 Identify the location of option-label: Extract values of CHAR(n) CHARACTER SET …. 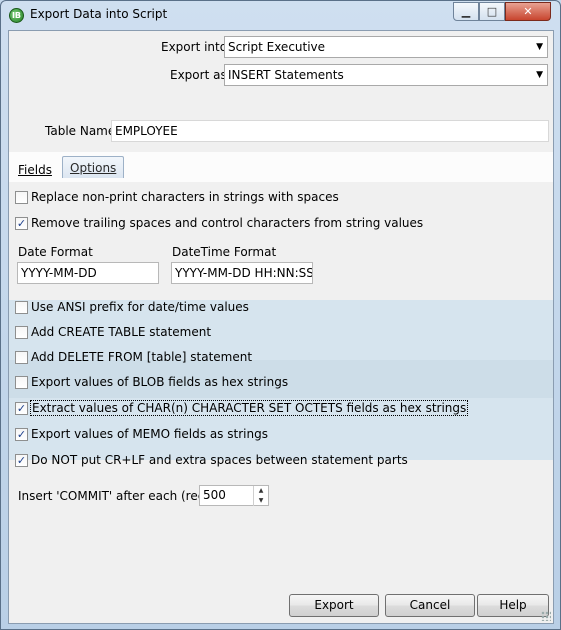
(249, 408).